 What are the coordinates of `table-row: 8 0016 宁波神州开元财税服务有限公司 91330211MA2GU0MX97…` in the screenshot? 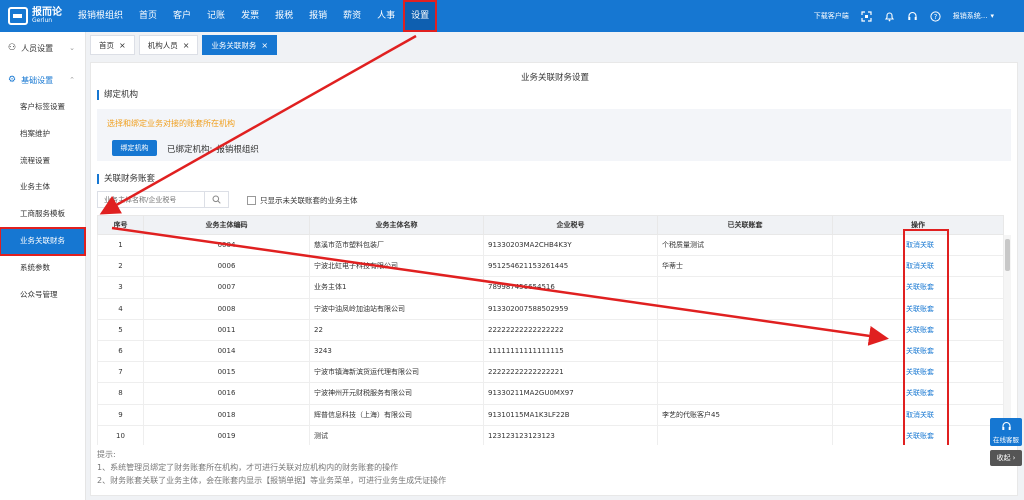 It's located at (550, 393).